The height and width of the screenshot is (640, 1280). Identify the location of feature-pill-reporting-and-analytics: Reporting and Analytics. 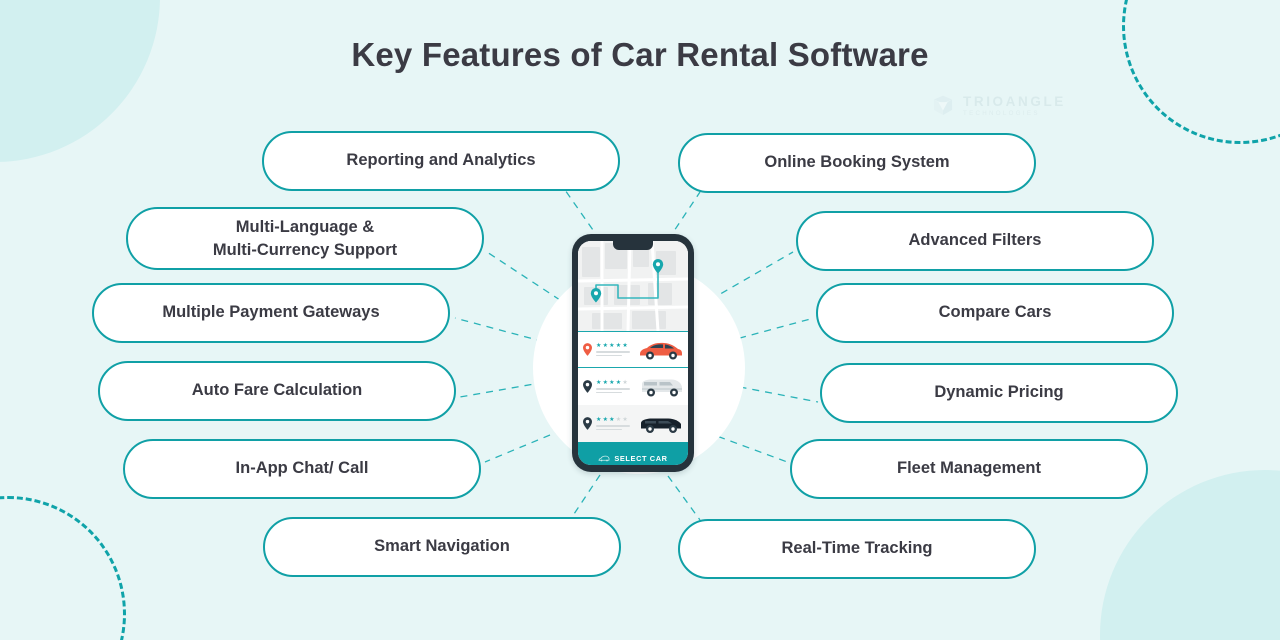
(441, 161).